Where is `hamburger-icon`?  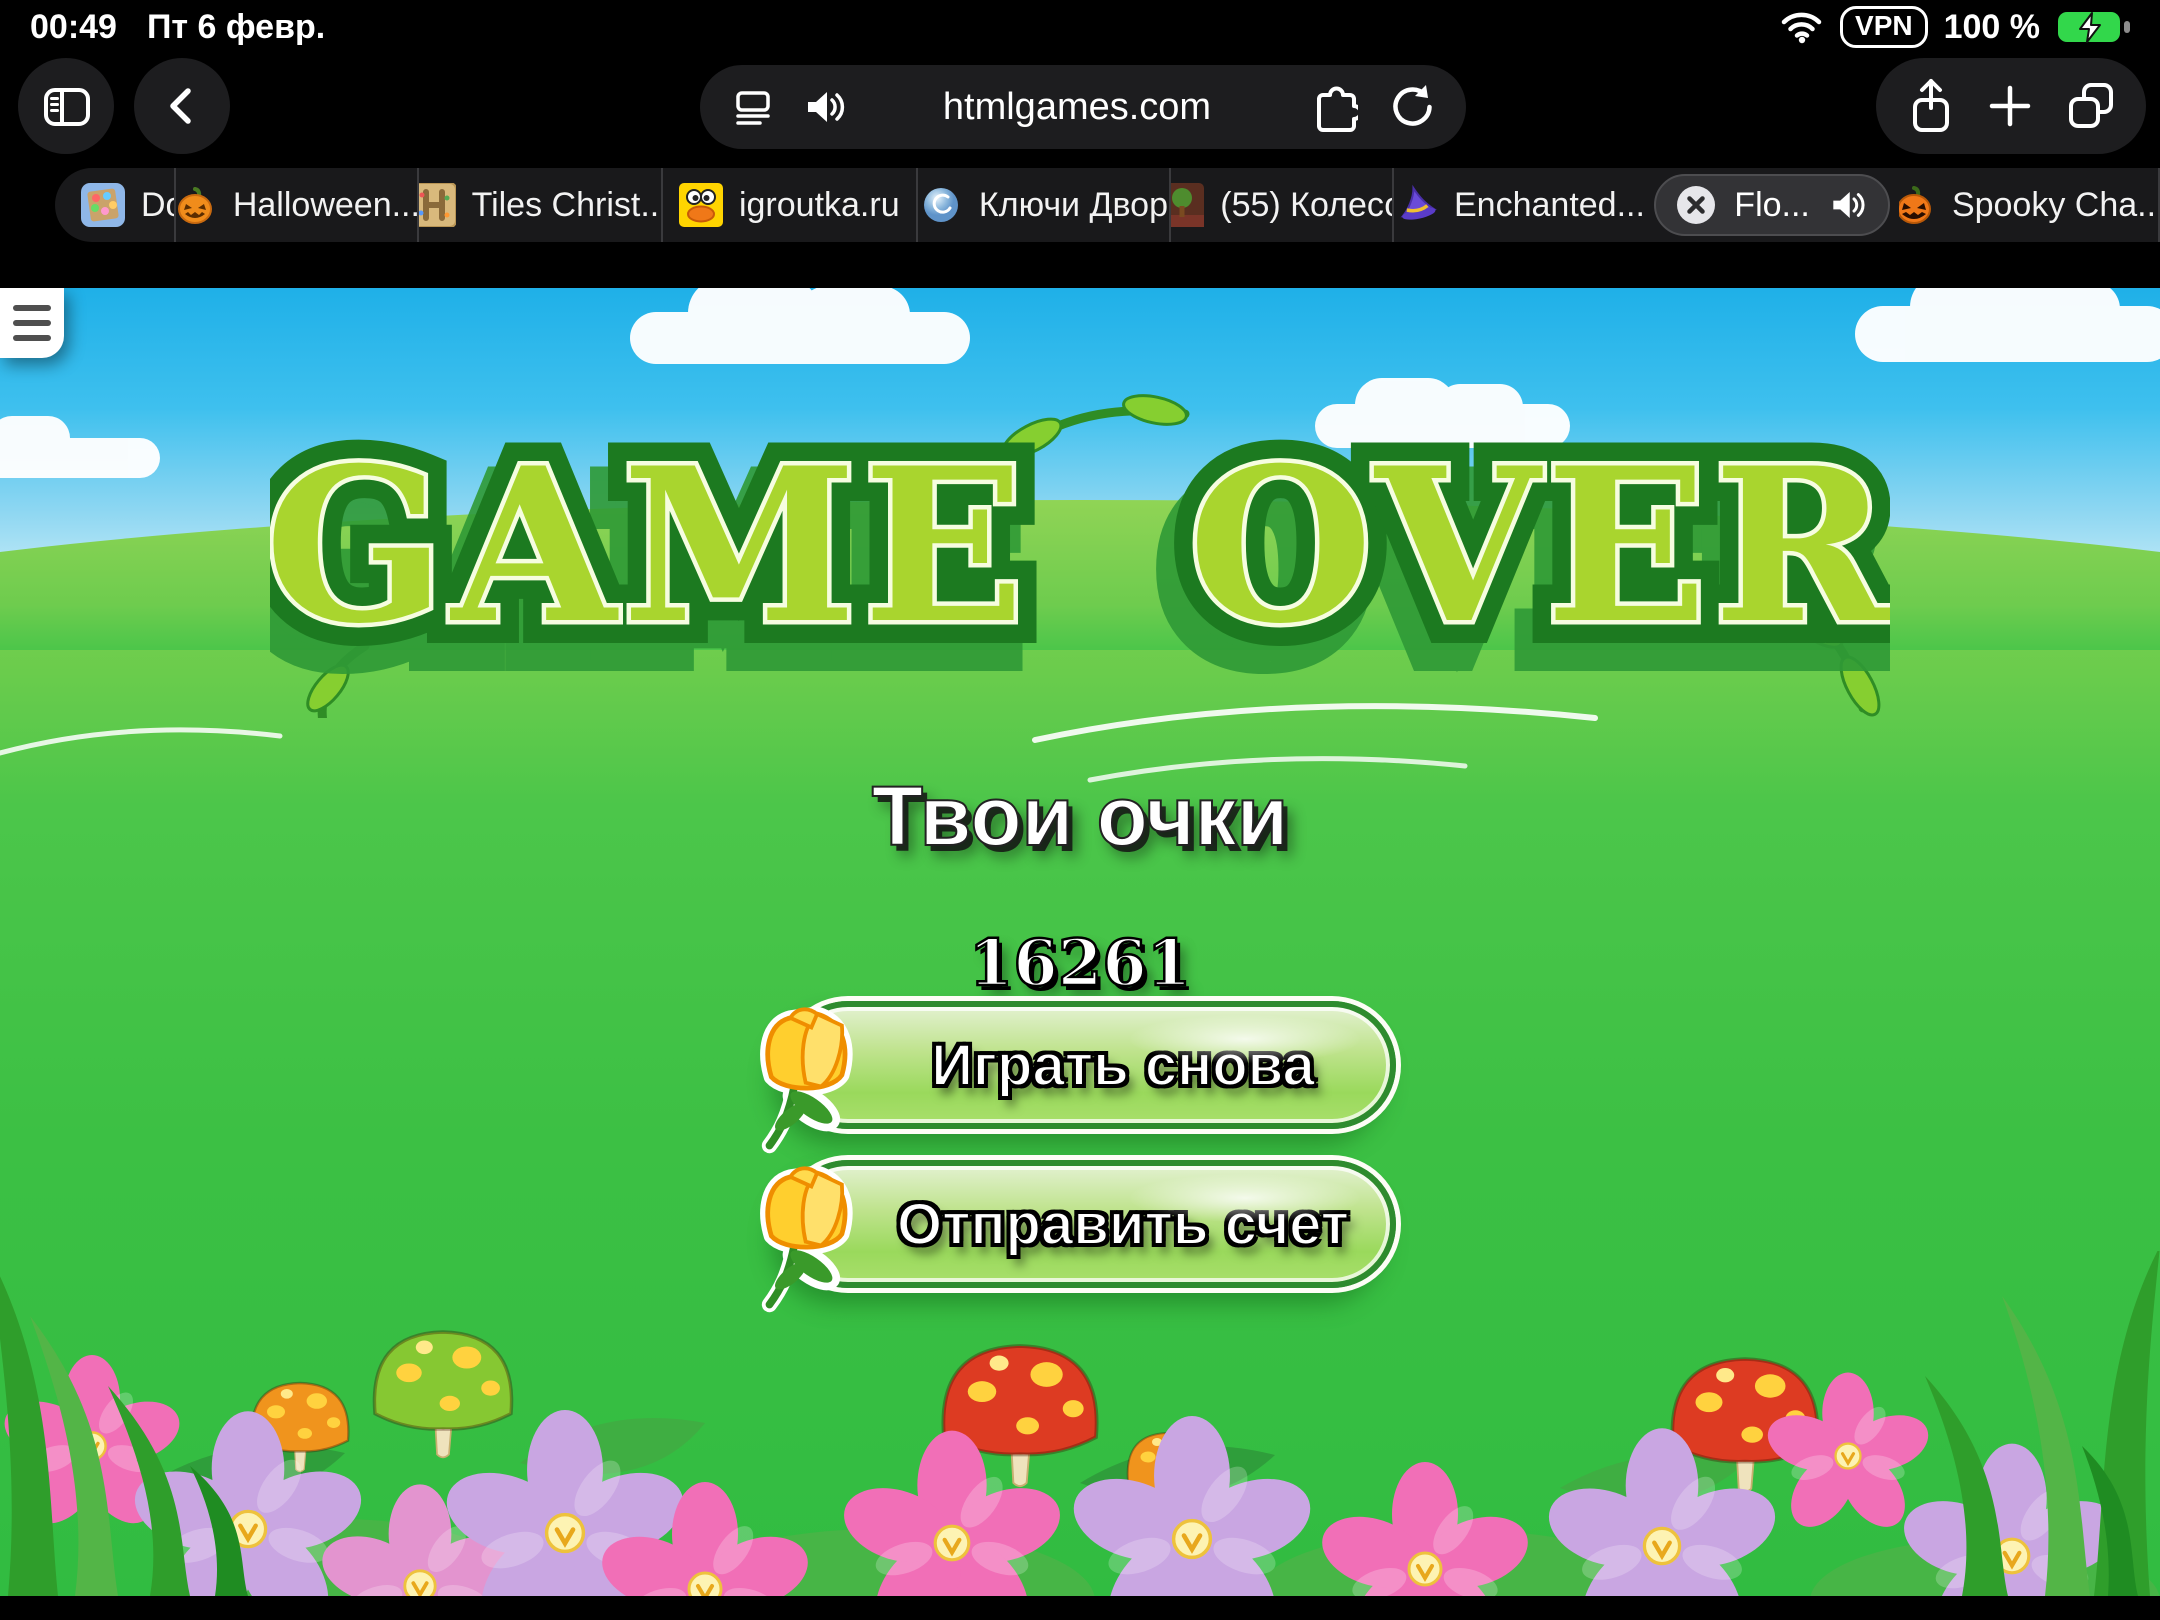
hamburger-icon is located at coordinates (32, 308).